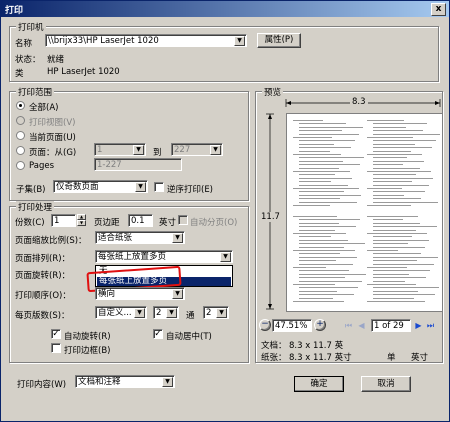 This screenshot has width=450, height=422. Describe the element at coordinates (100, 186) in the screenshot. I see `subset-select: 仅奇数页面 ▼` at that location.